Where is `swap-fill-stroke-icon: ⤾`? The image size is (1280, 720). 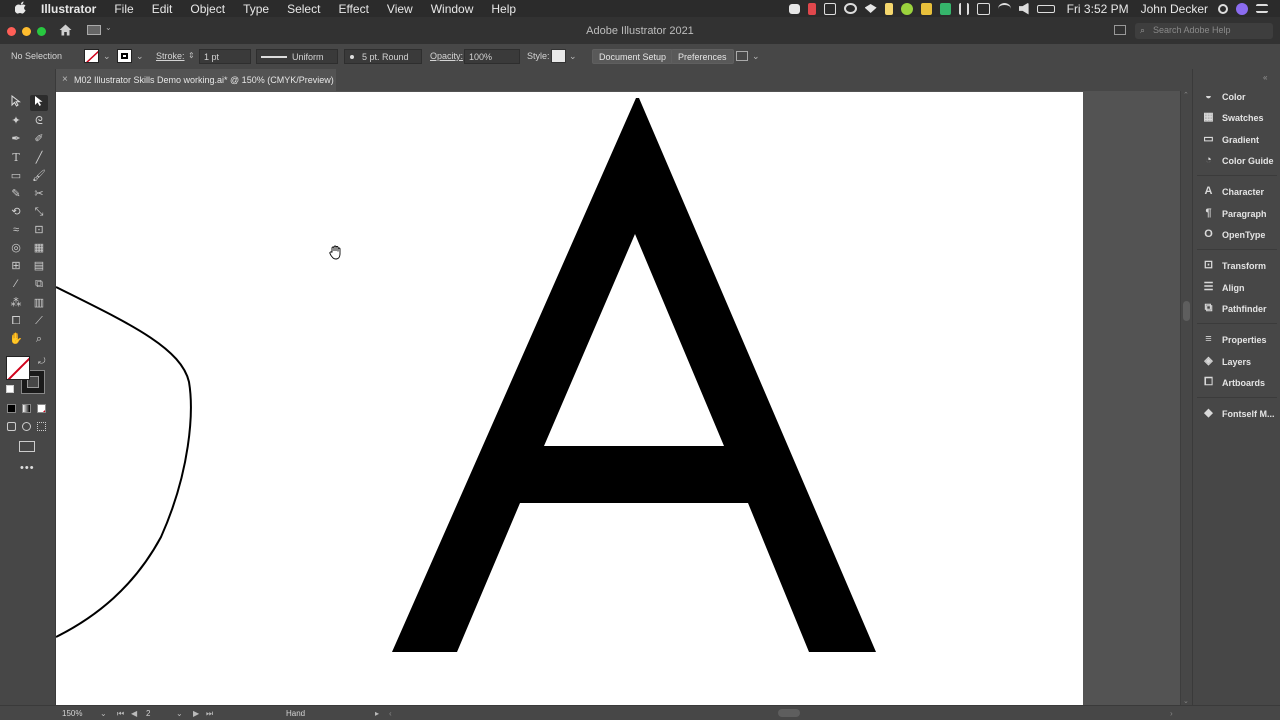 swap-fill-stroke-icon: ⤾ is located at coordinates (42, 361).